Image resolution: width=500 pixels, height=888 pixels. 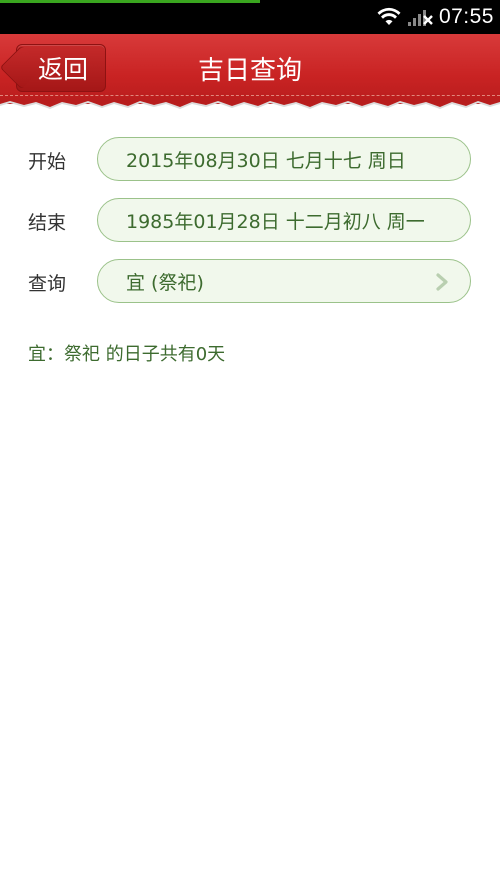 What do you see at coordinates (466, 16) in the screenshot?
I see `status-time: 07:55` at bounding box center [466, 16].